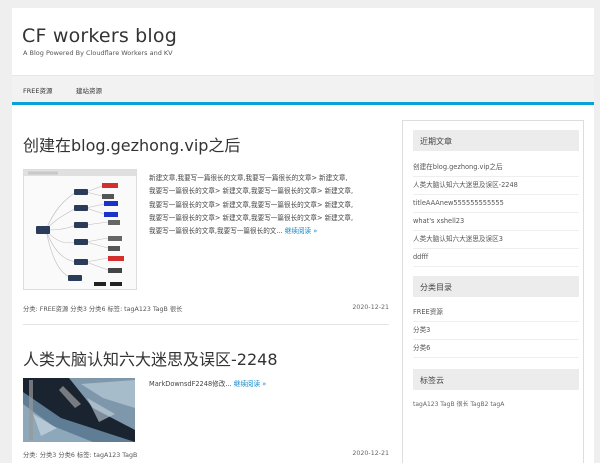 Image resolution: width=600 pixels, height=463 pixels. Describe the element at coordinates (99, 36) in the screenshot. I see `site-title: CF workers blog` at that location.